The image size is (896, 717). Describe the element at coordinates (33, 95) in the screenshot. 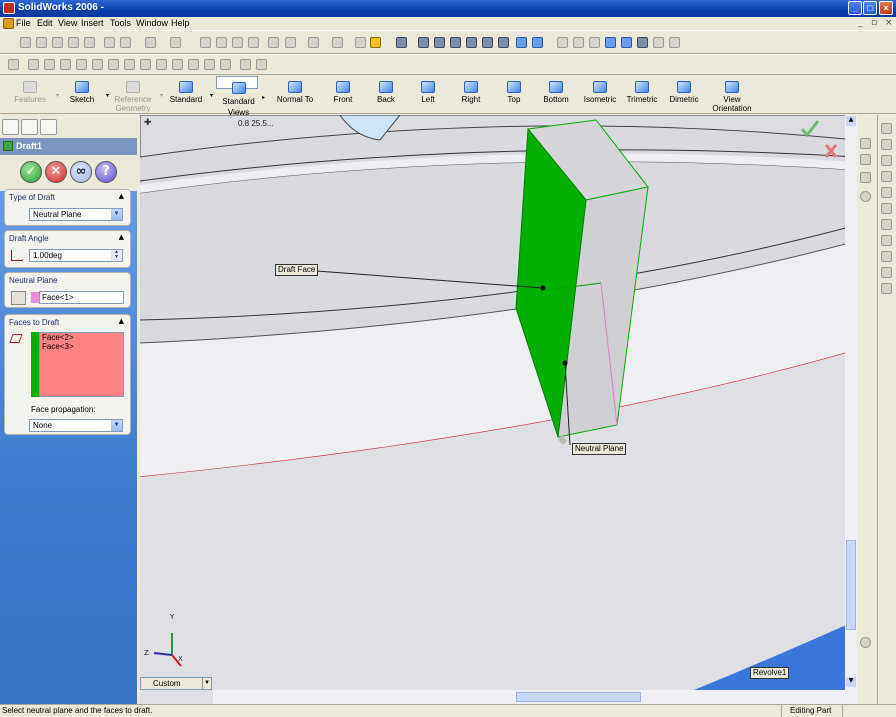

I see `features-button: Features ▾` at that location.